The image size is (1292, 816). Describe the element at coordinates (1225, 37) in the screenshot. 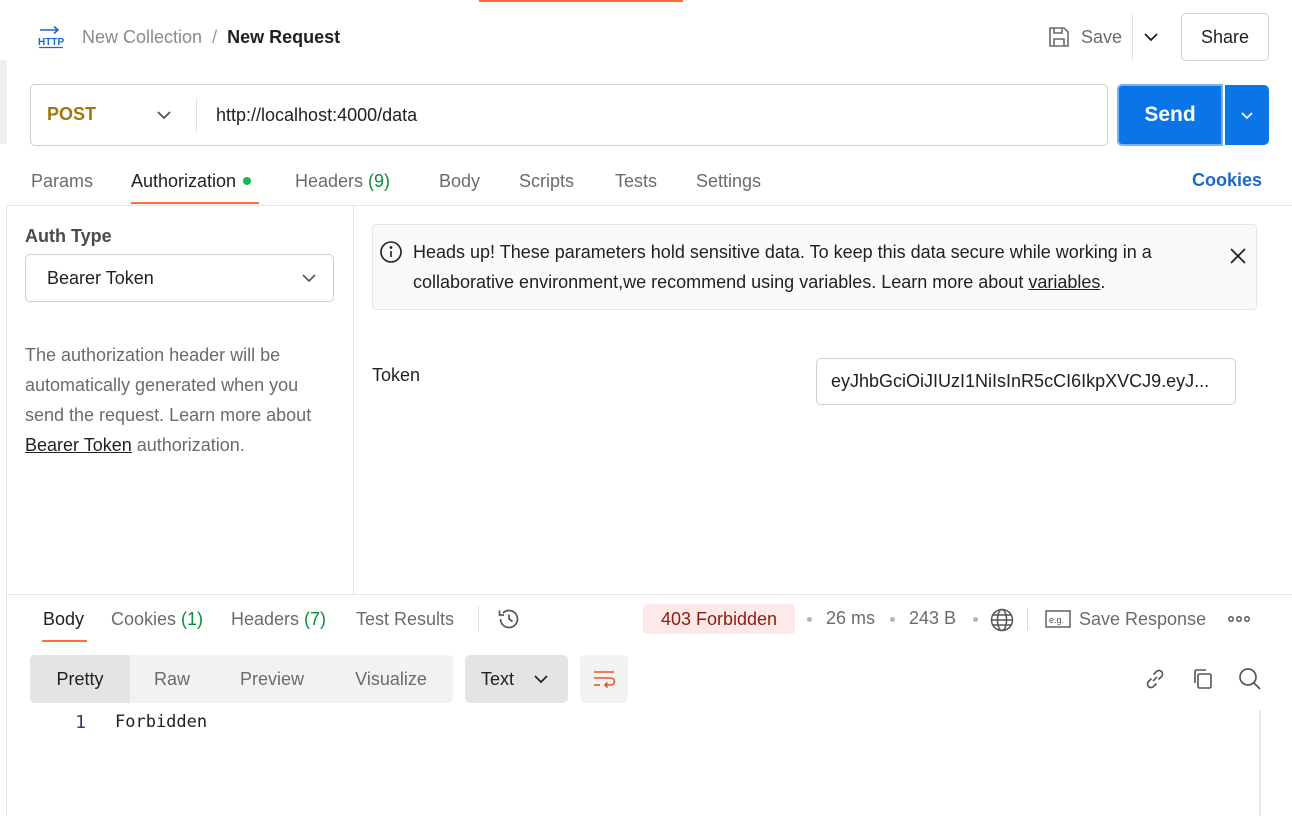

I see `share-button: Share` at that location.